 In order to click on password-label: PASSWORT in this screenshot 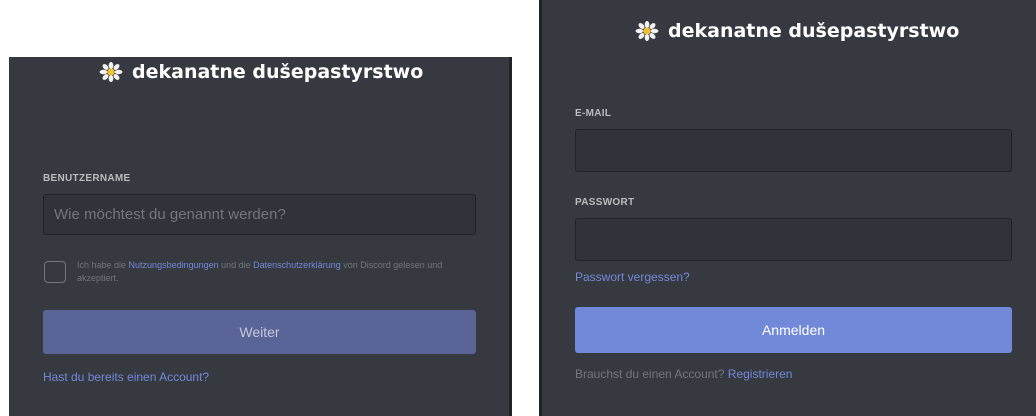, I will do `click(605, 202)`.